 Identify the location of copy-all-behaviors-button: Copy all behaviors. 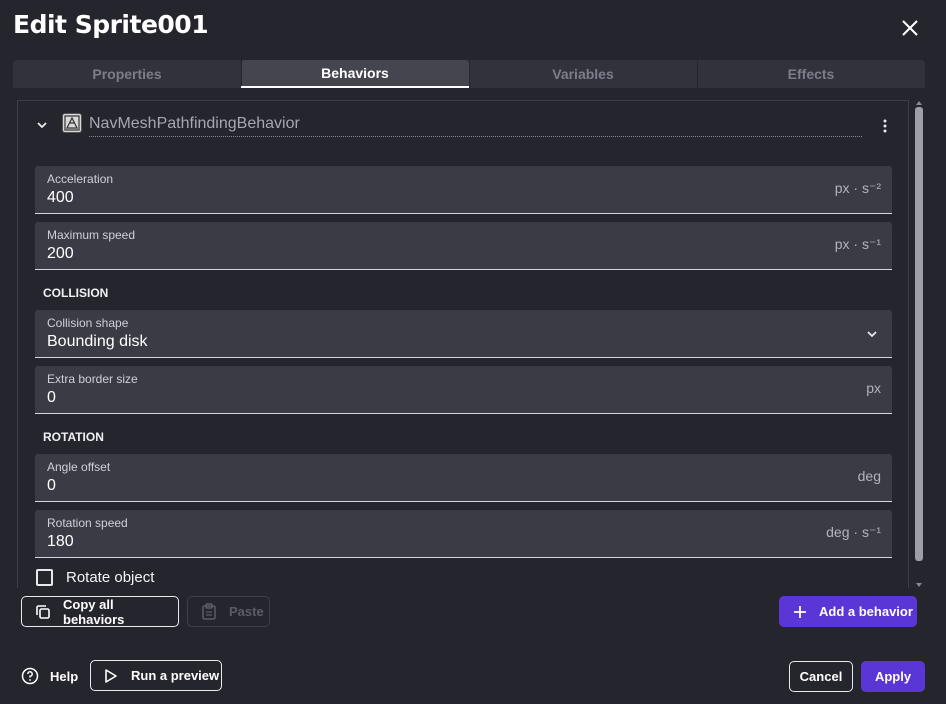
(100, 611).